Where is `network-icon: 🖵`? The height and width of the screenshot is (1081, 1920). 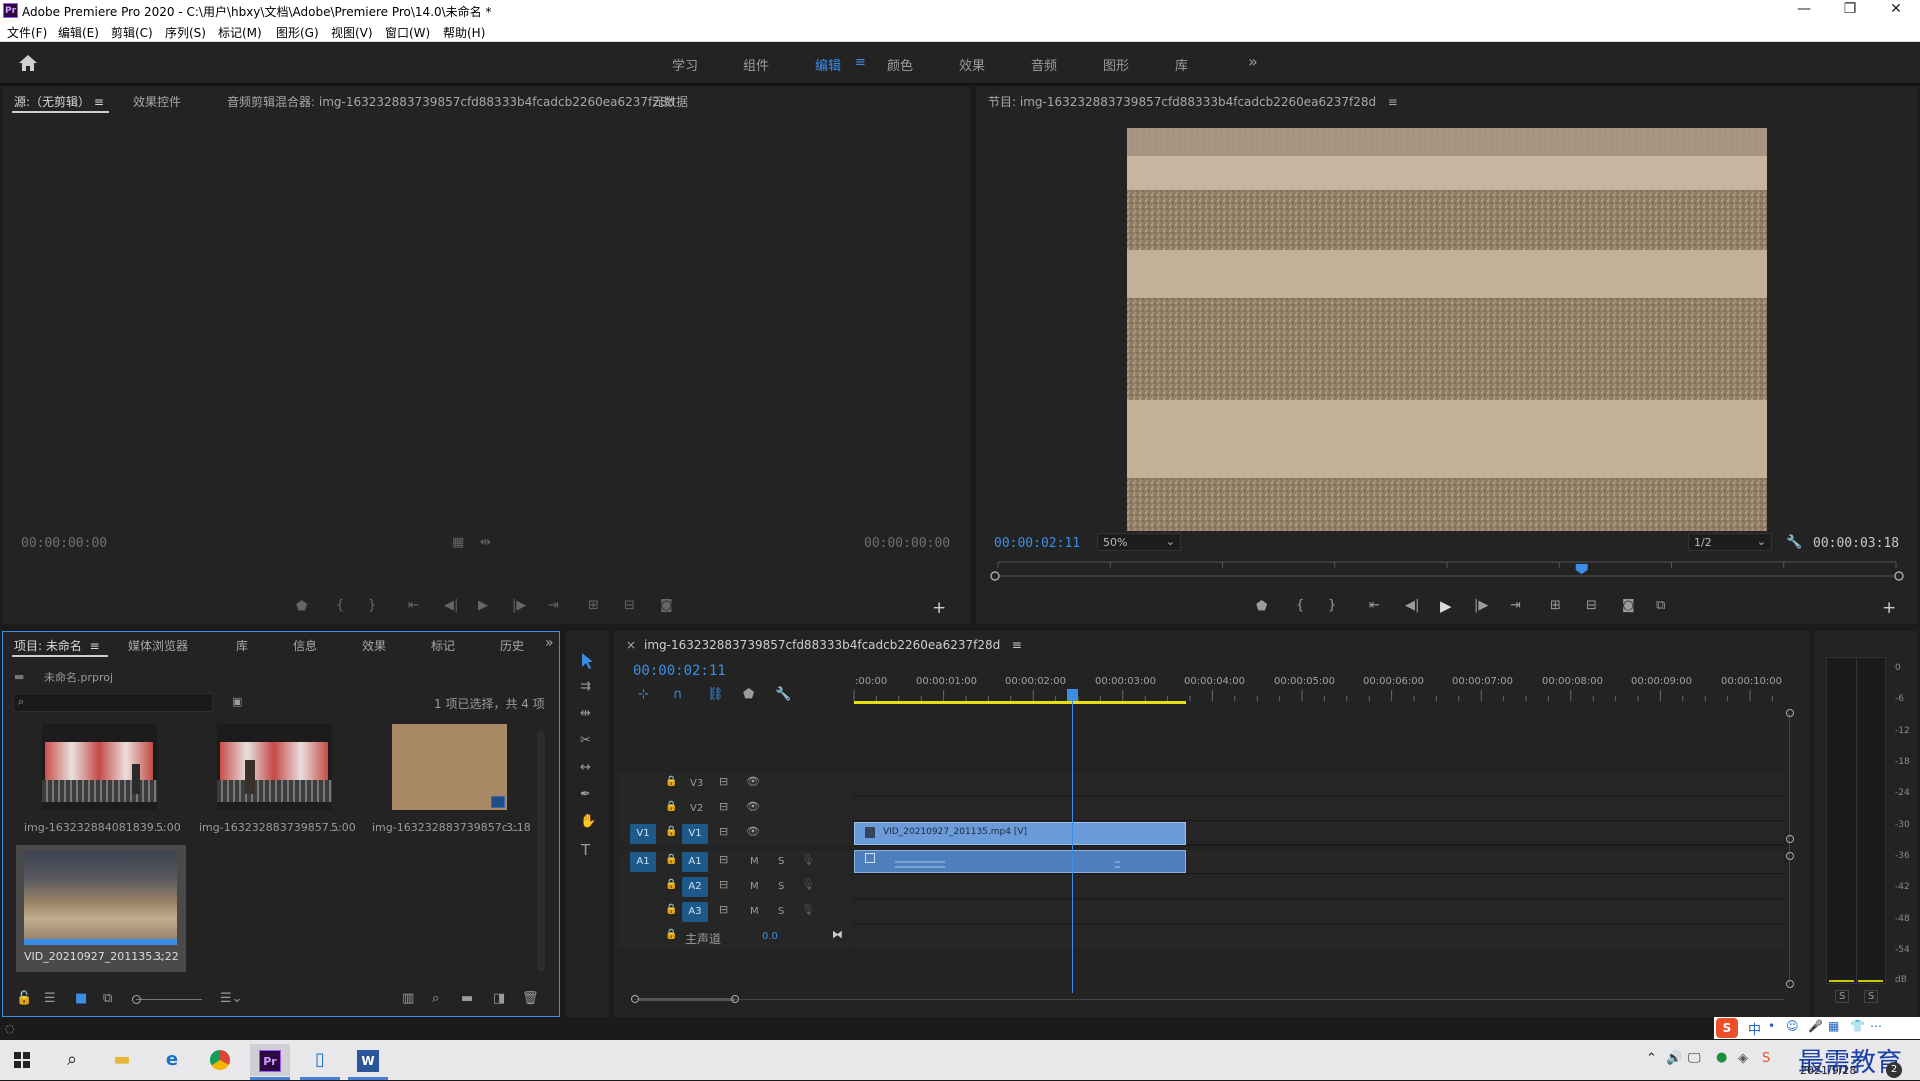 network-icon: 🖵 is located at coordinates (1694, 1058).